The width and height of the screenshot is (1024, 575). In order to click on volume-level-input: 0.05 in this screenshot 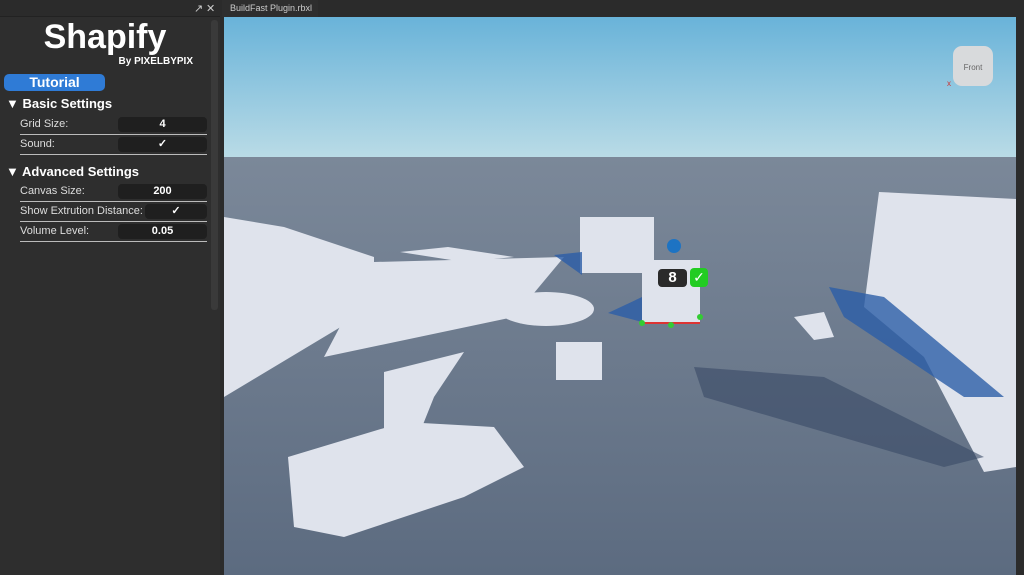, I will do `click(162, 231)`.